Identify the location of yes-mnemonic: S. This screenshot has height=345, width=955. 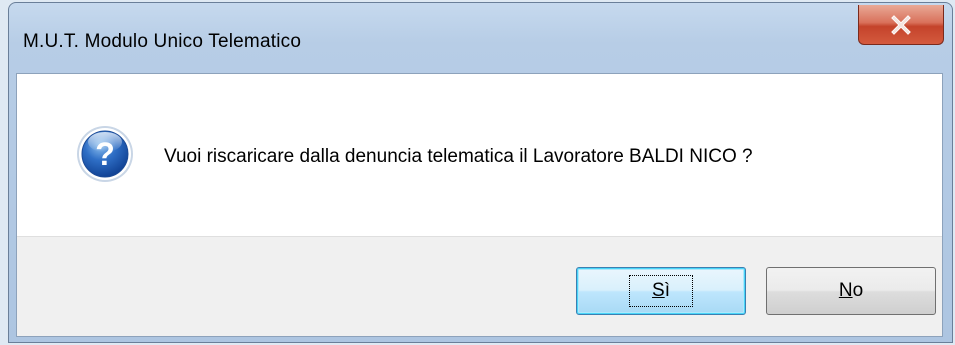
(658, 290).